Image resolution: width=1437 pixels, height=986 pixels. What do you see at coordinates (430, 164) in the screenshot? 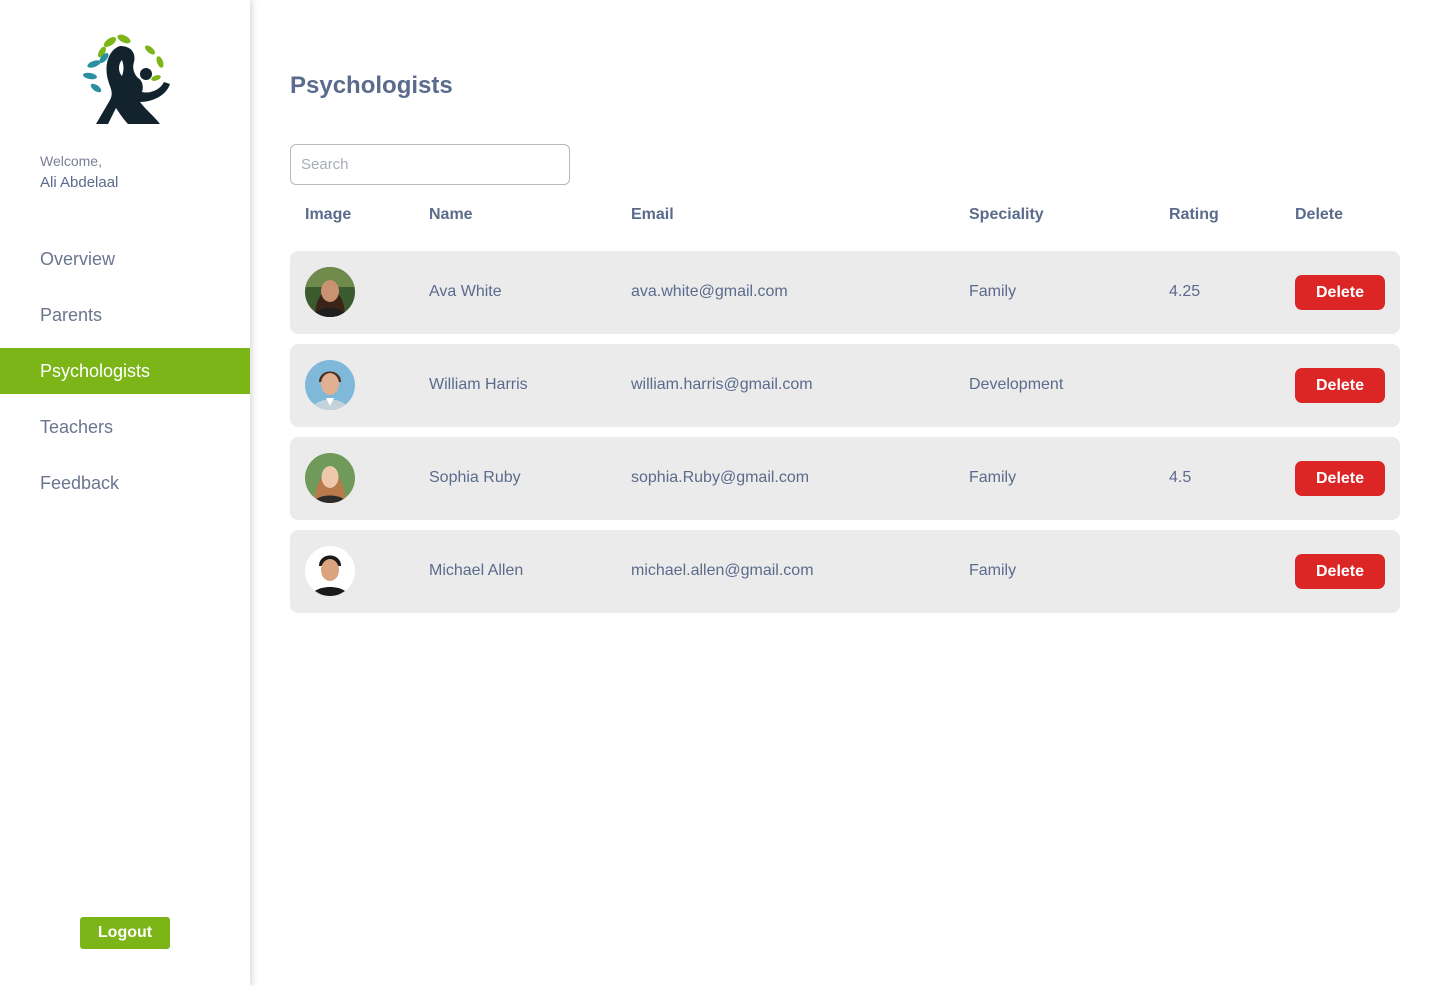
I see `search-input` at bounding box center [430, 164].